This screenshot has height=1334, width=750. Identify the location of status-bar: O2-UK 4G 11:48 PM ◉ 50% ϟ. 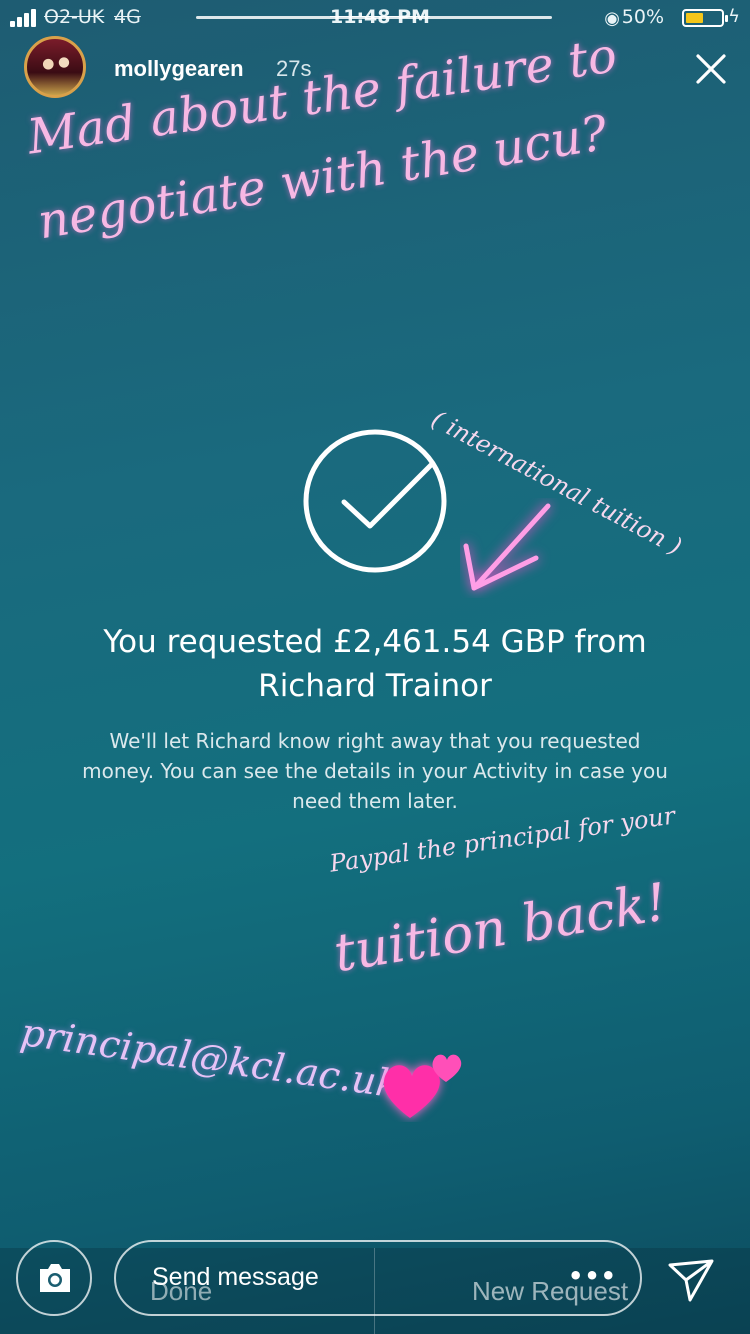
(375, 19).